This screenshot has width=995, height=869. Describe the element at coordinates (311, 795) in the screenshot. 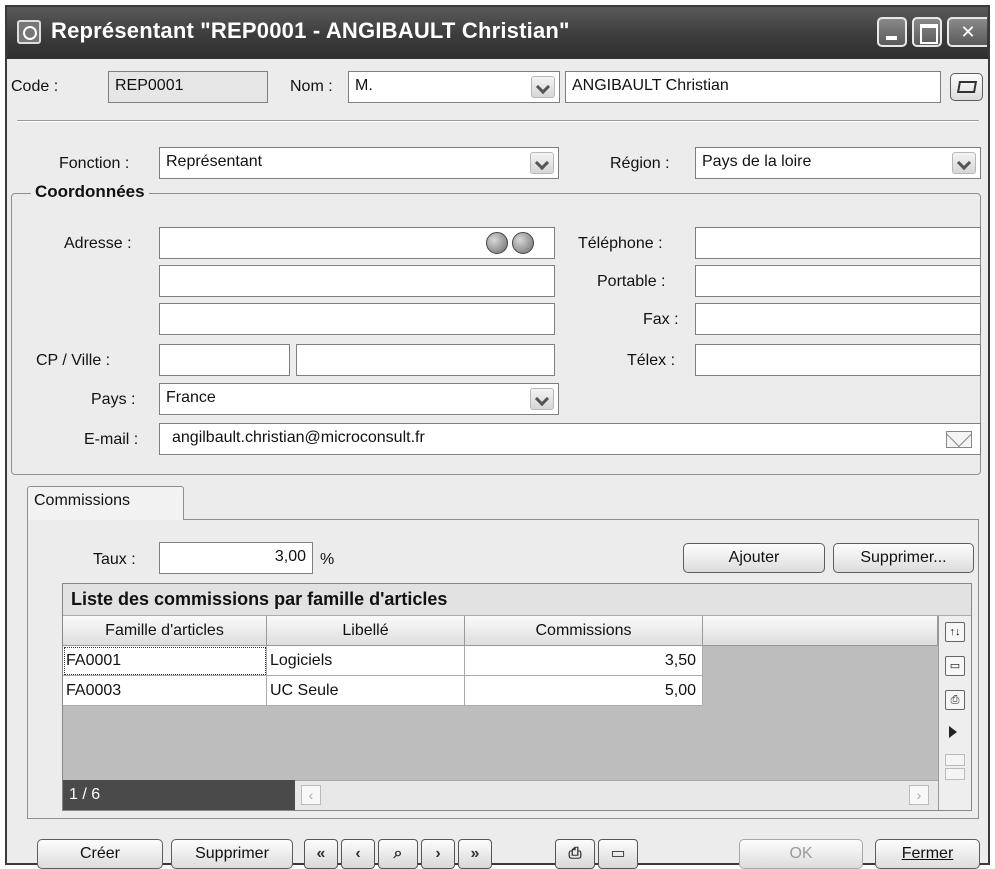

I see `scroll-left-icon: ‹` at that location.